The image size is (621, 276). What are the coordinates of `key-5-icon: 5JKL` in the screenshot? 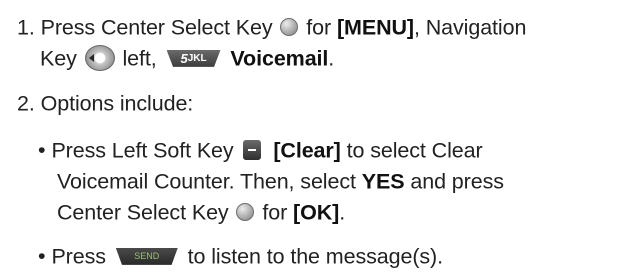 It's located at (193, 58).